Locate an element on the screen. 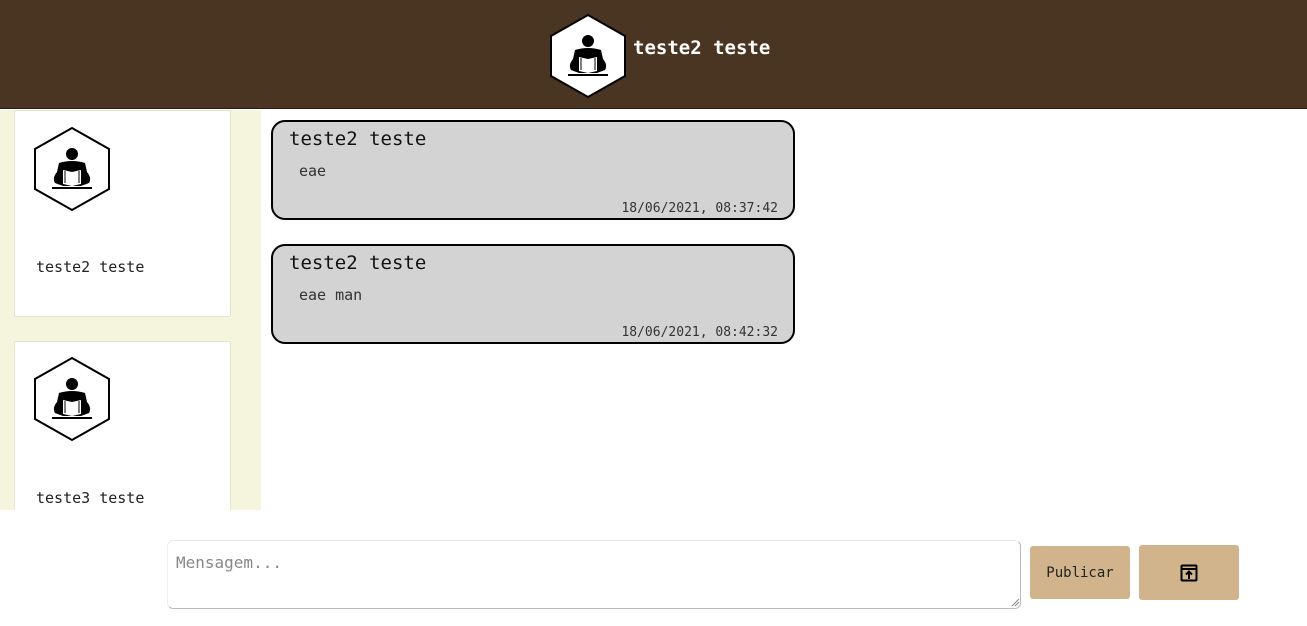 This screenshot has height=626, width=1307. message-input is located at coordinates (594, 574).